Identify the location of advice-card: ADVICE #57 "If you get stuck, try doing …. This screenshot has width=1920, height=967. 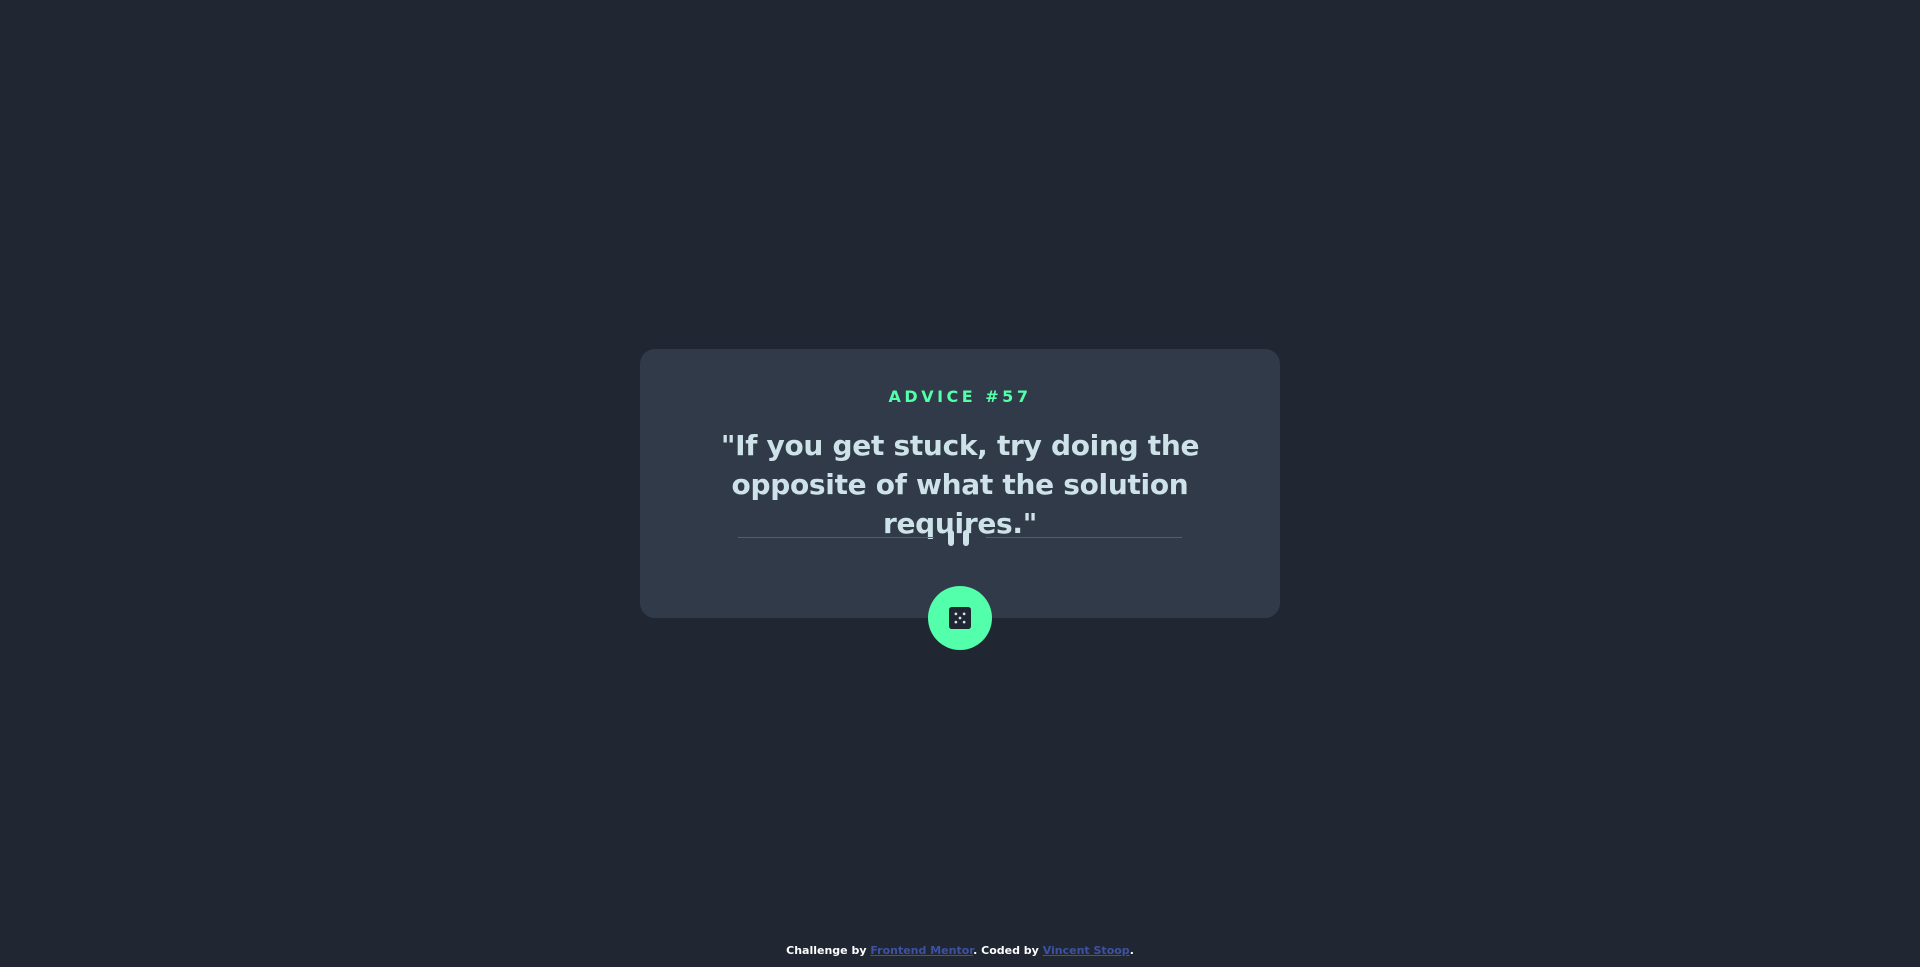
(960, 483).